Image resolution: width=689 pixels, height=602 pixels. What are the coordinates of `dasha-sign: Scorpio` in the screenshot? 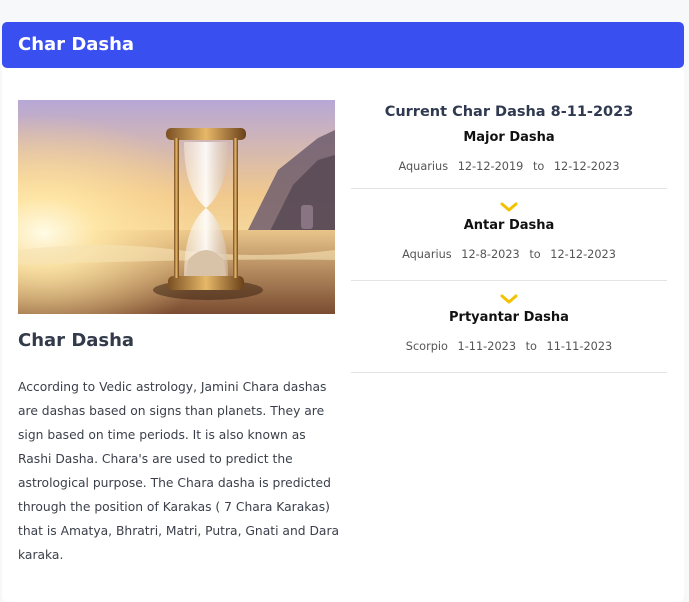 It's located at (426, 346).